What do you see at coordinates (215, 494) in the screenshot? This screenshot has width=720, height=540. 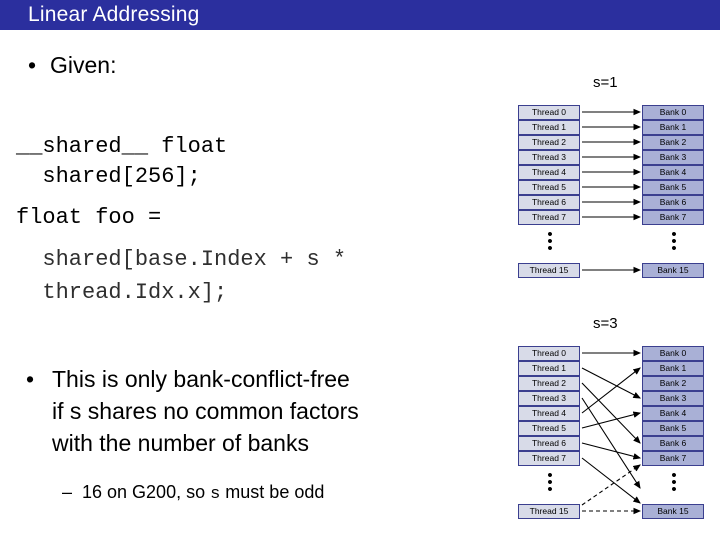 I see `sub-bullet-mono: s` at bounding box center [215, 494].